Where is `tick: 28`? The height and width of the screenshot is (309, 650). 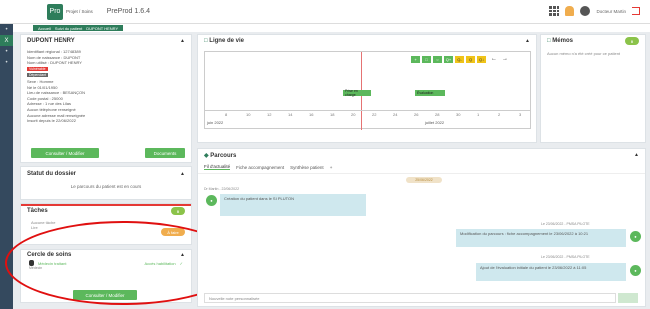
tick: 28 is located at coordinates (437, 114).